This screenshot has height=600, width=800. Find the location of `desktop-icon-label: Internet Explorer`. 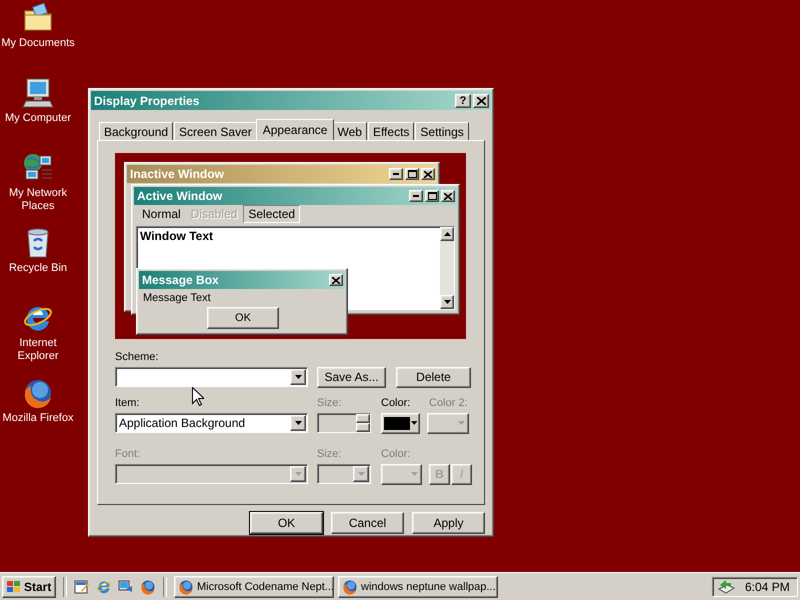

desktop-icon-label: Internet Explorer is located at coordinates (38, 350).